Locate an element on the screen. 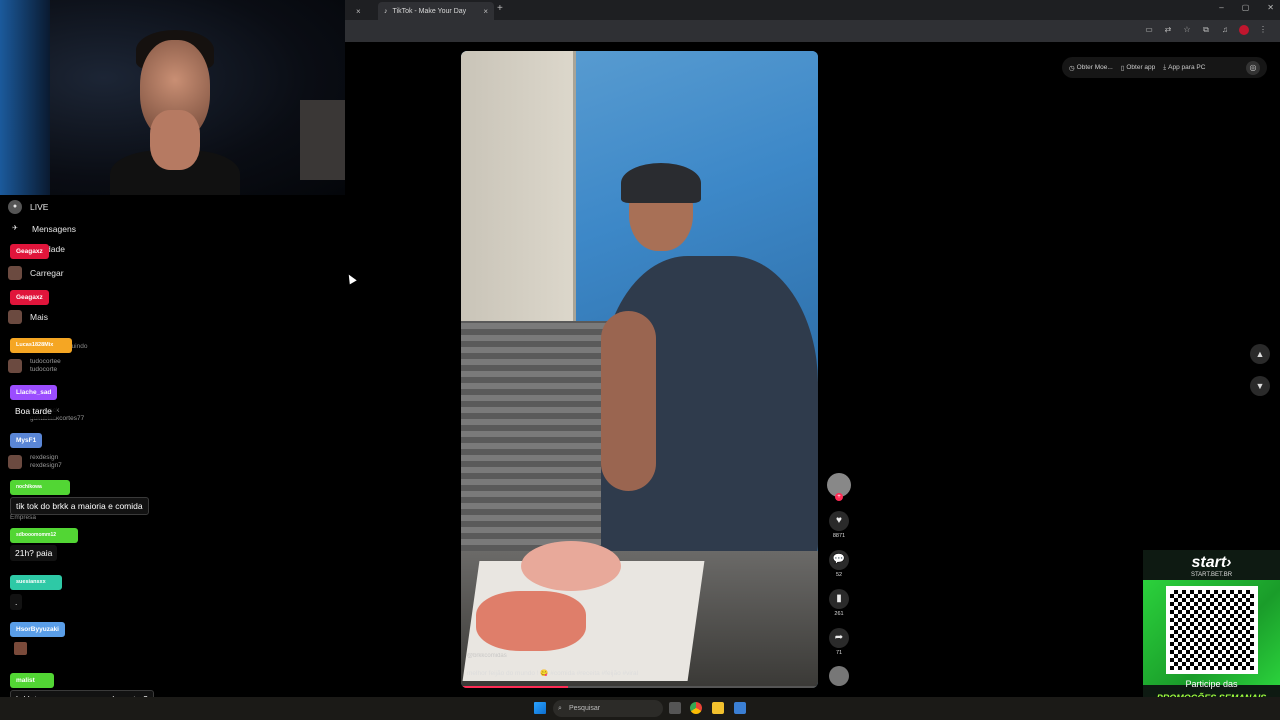 The image size is (1280, 720). task-view-icon is located at coordinates (675, 708).